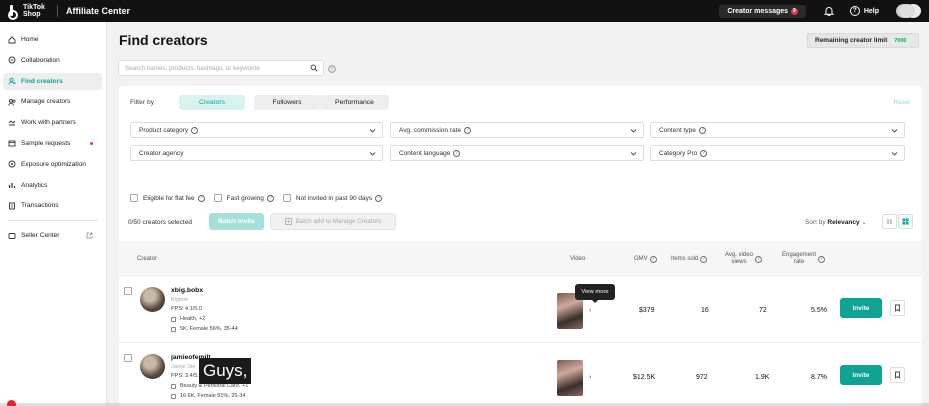 The image size is (929, 406). Describe the element at coordinates (256, 153) in the screenshot. I see `creator-agency-dropdown: Creator agency` at that location.